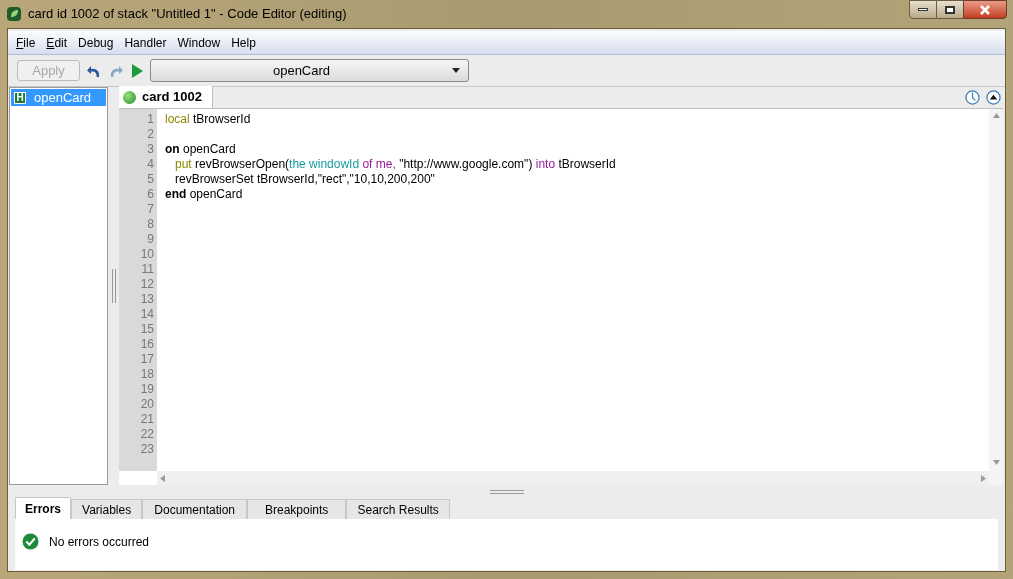 Image resolution: width=1013 pixels, height=579 pixels. Describe the element at coordinates (150, 149) in the screenshot. I see `line-number: 3` at that location.